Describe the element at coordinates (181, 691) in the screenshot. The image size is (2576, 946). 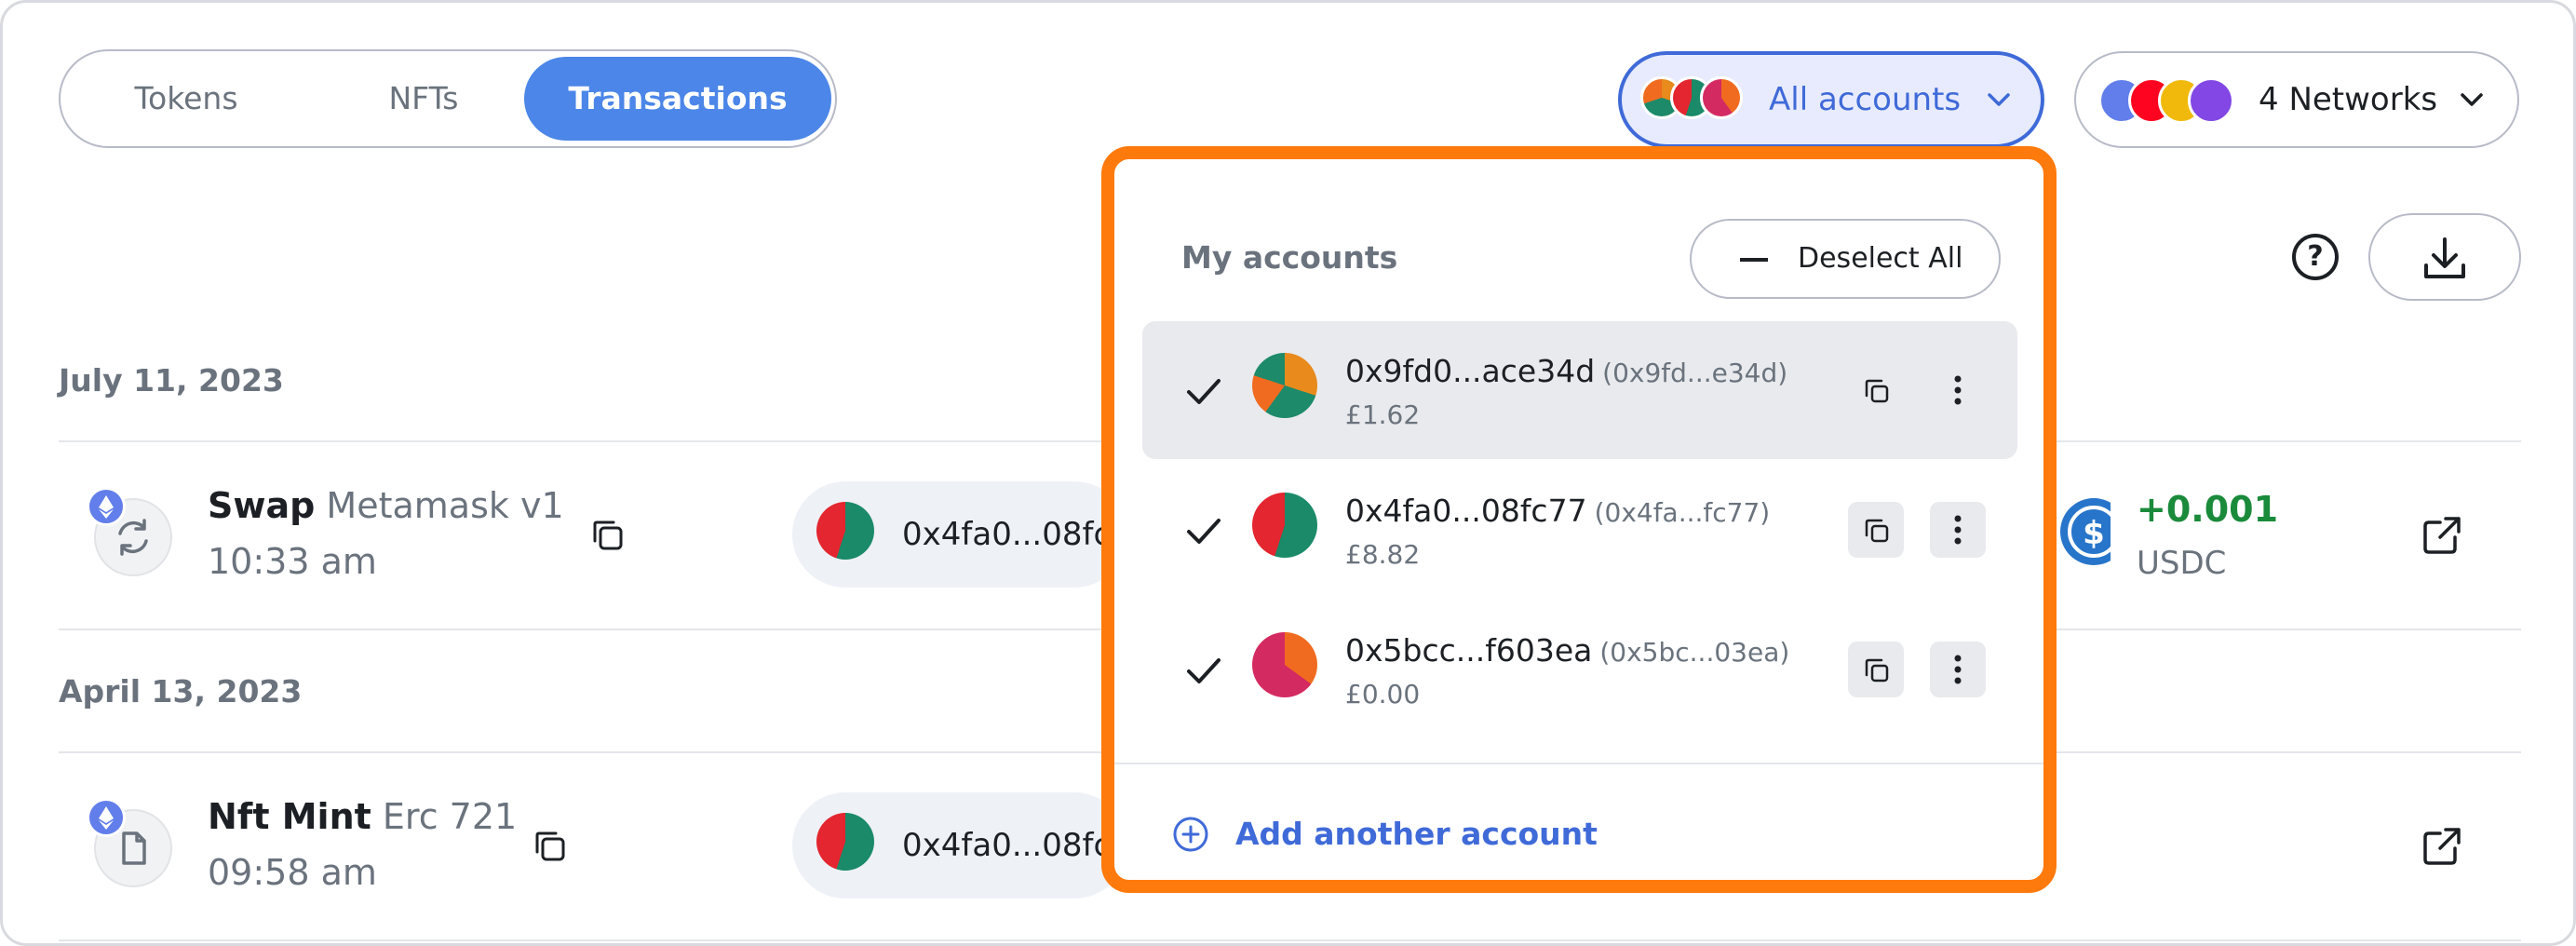
I see `date-header: April 13, 2023` at that location.